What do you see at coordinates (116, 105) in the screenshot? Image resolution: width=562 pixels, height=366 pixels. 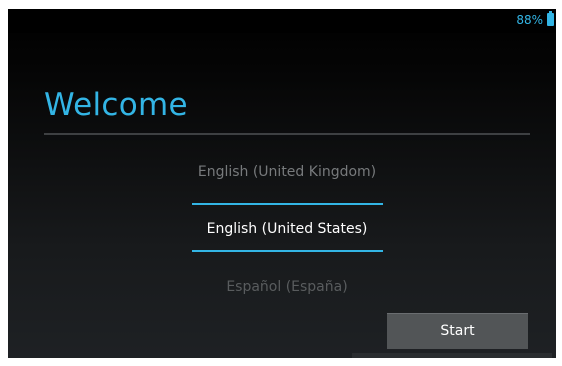 I see `welcome-title: Welcome` at bounding box center [116, 105].